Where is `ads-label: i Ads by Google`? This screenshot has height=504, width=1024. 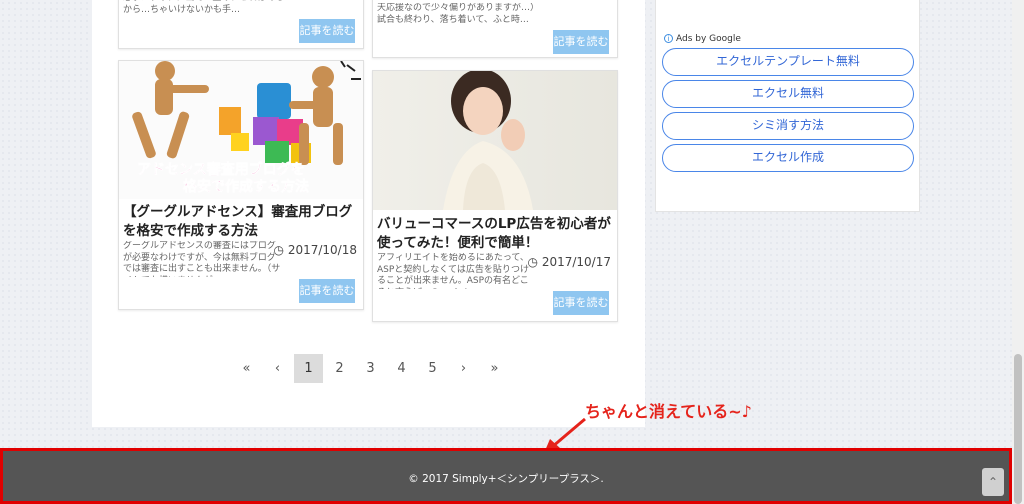
ads-label: i Ads by Google is located at coordinates (702, 39).